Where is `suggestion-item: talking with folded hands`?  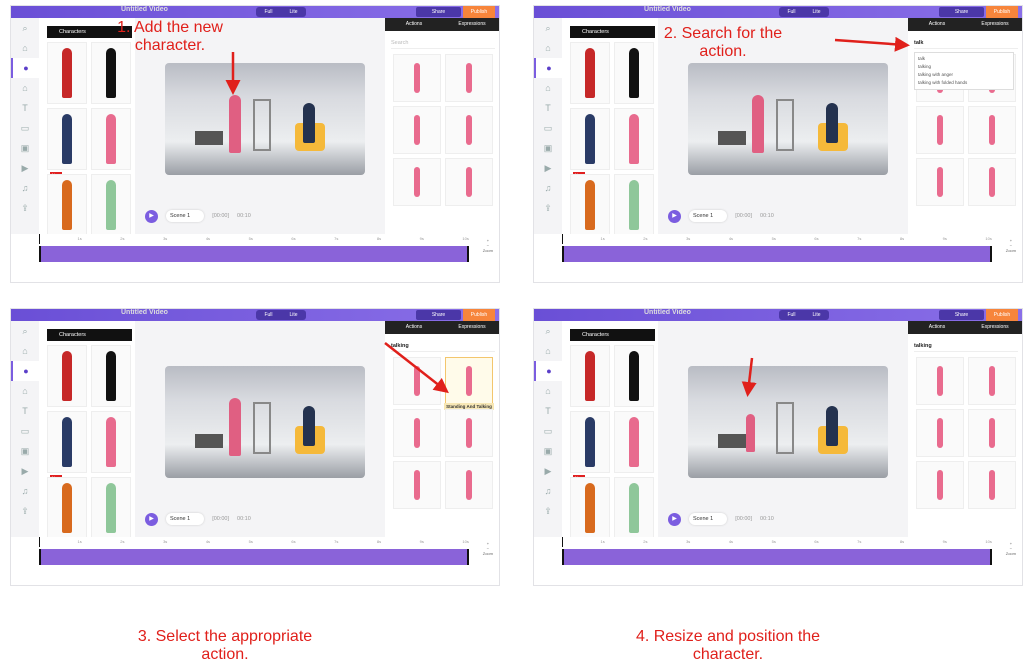 suggestion-item: talking with folded hands is located at coordinates (964, 83).